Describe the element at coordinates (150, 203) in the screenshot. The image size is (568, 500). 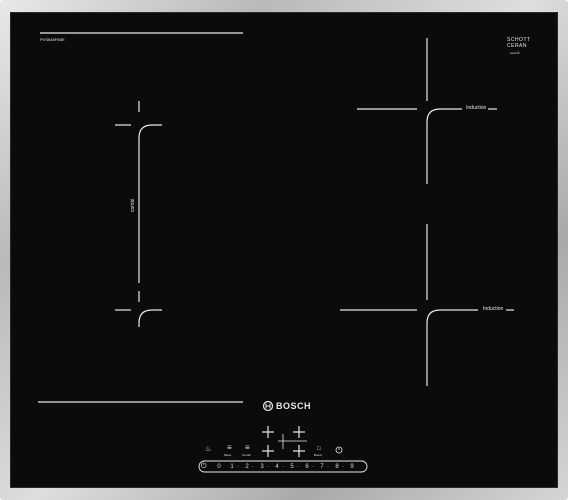
I see `combi-top-corner` at that location.